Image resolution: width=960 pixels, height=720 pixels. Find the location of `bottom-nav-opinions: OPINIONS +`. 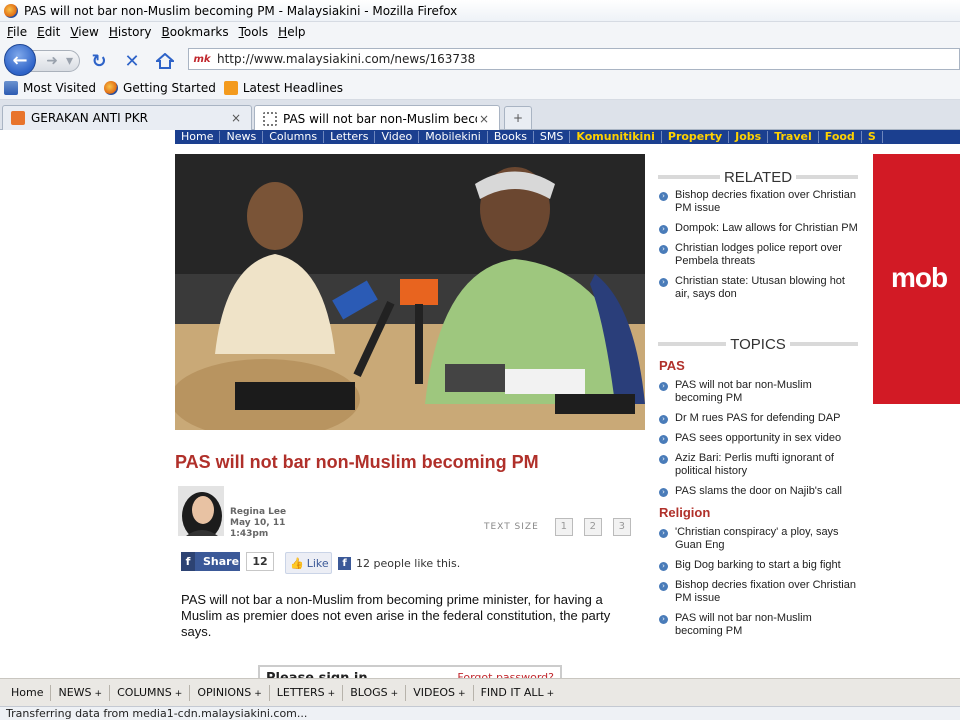

bottom-nav-opinions: OPINIONS + is located at coordinates (229, 692).